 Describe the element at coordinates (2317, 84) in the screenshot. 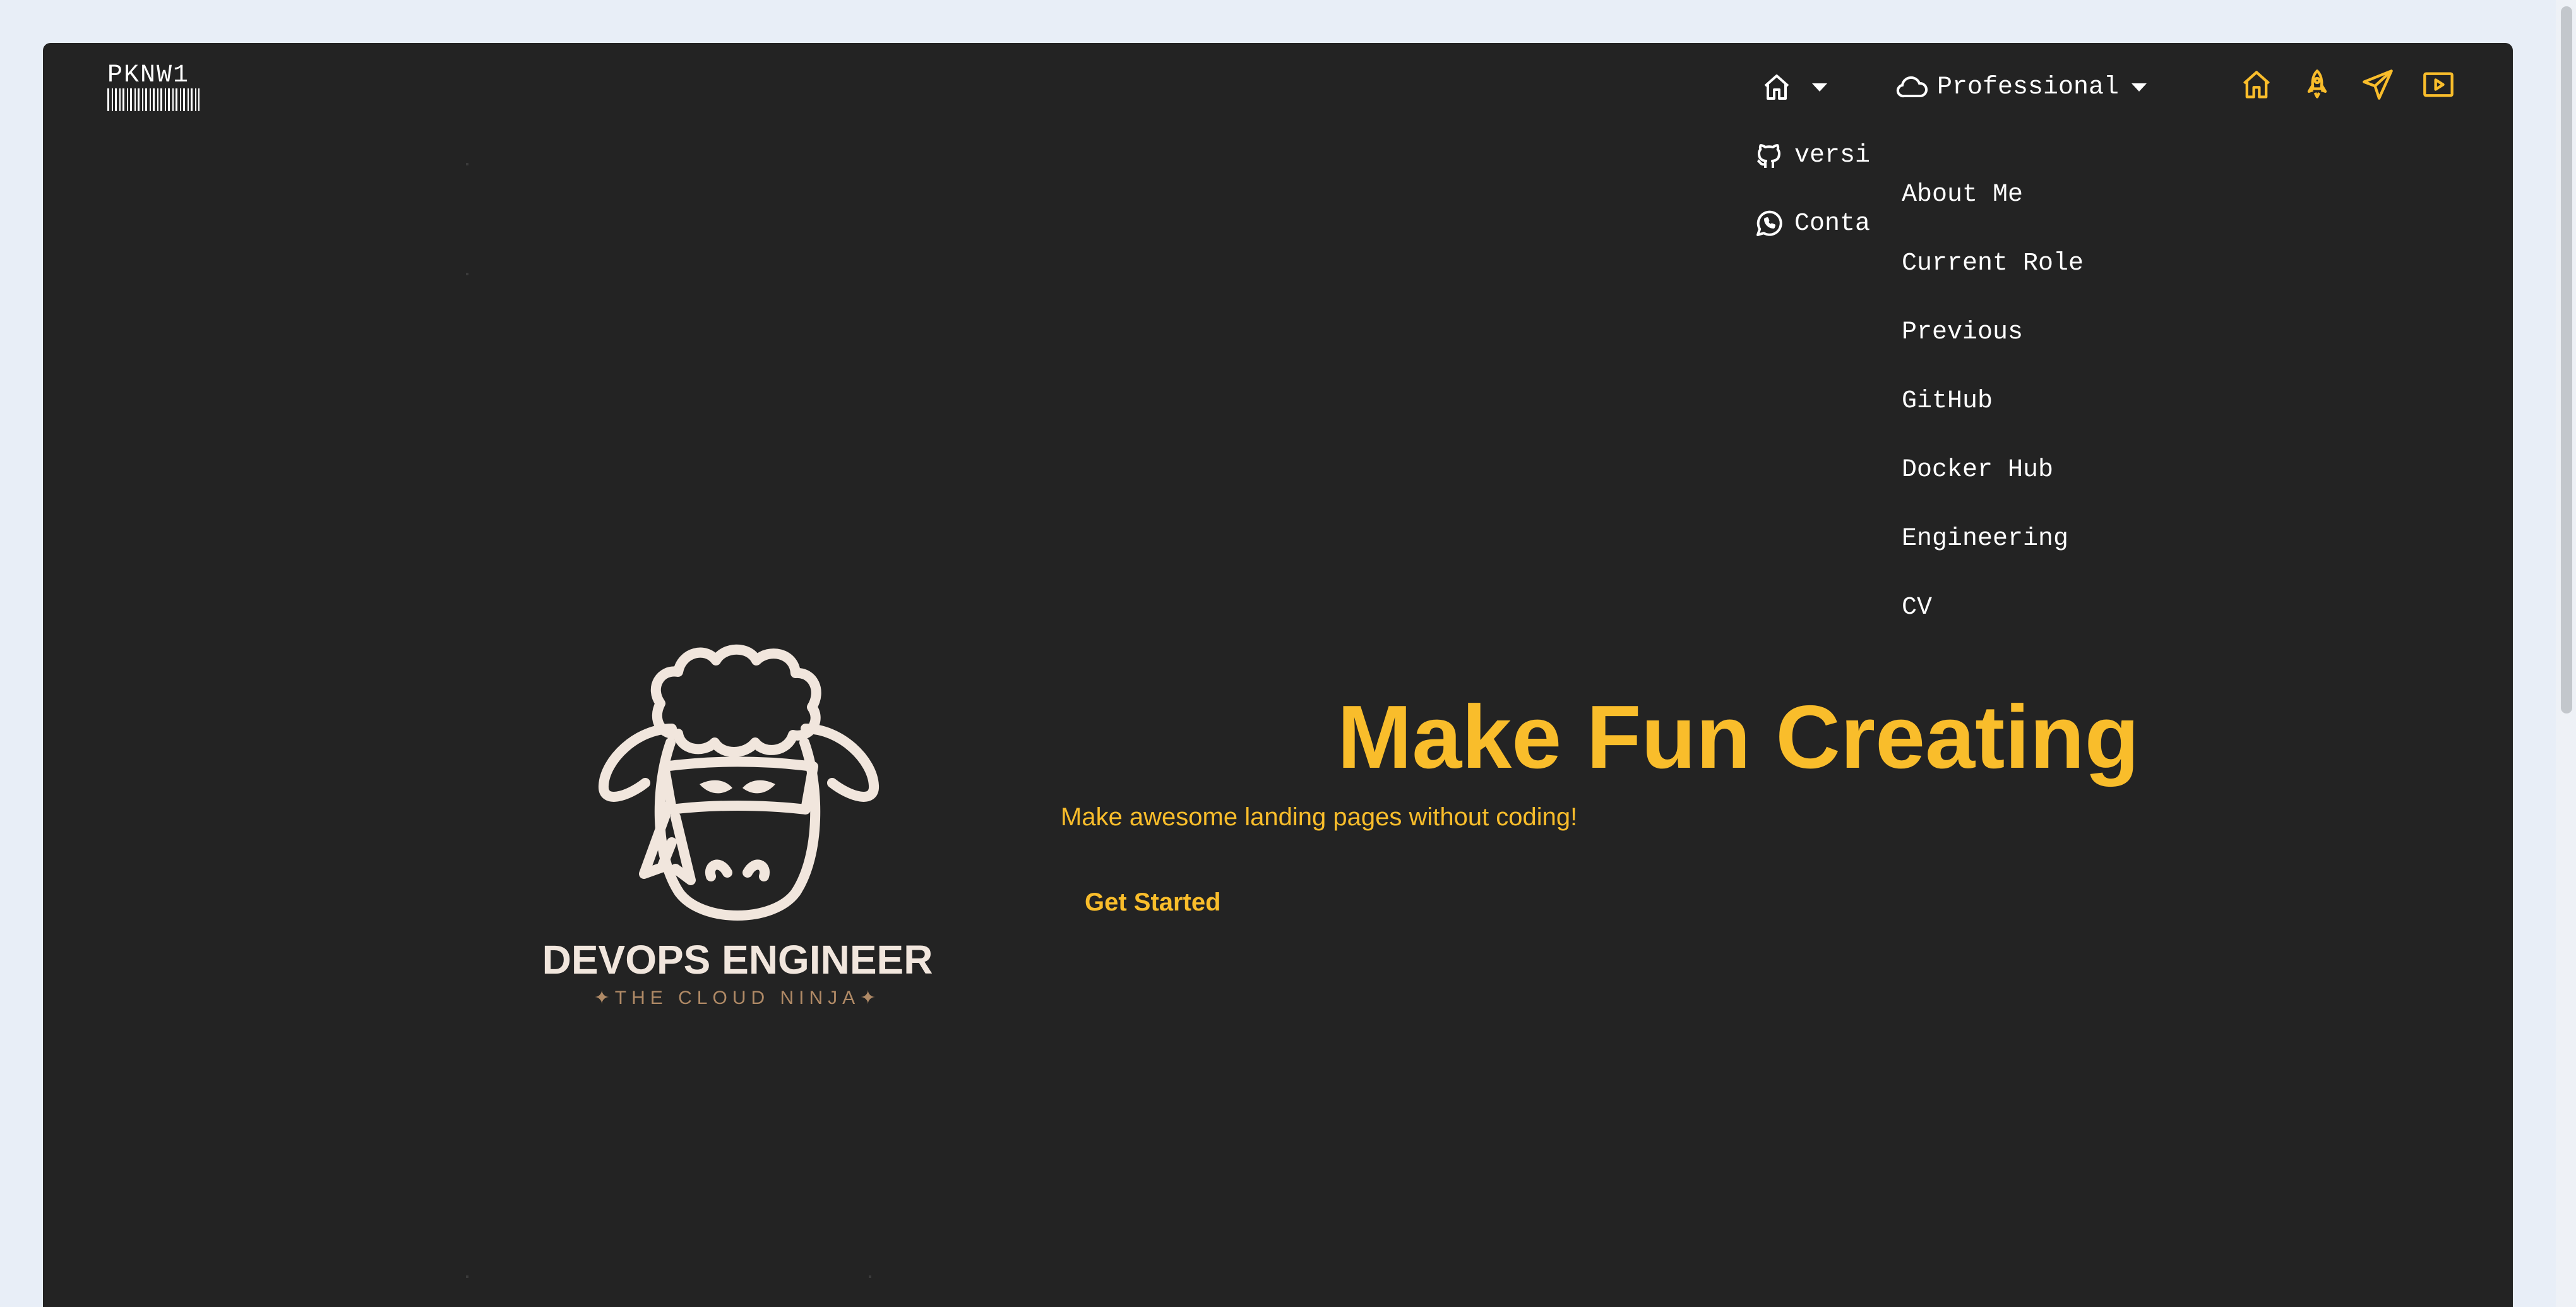

I see `rocket-icon` at that location.